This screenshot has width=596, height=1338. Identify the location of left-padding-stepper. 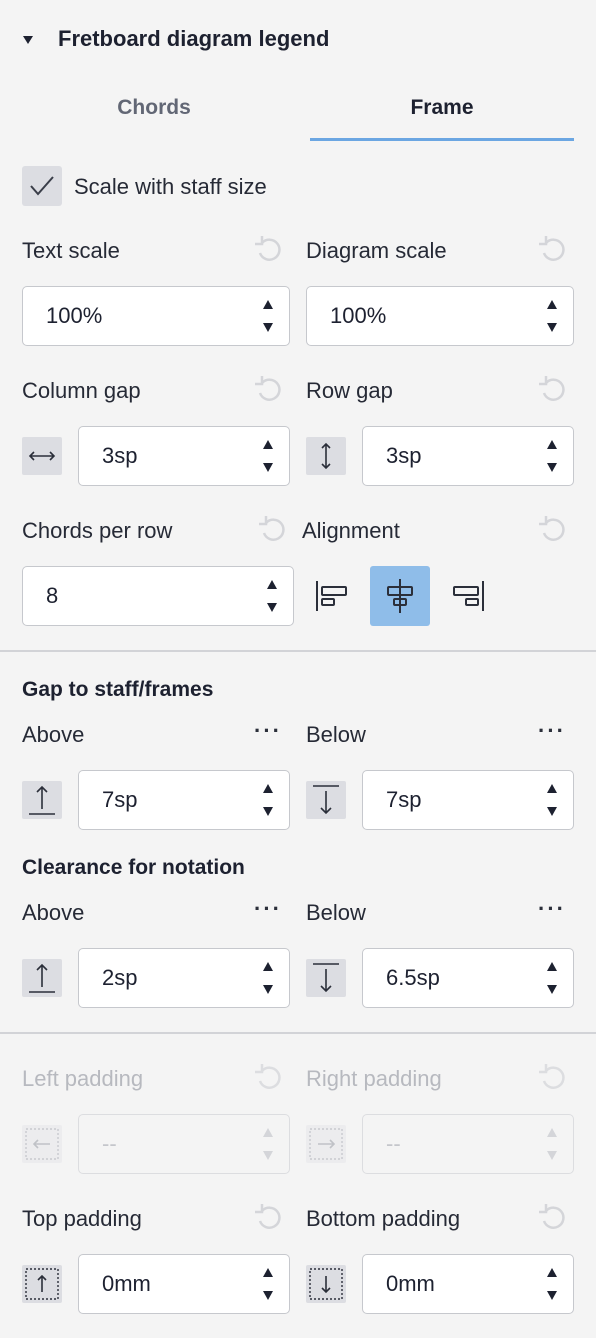
(268, 1144).